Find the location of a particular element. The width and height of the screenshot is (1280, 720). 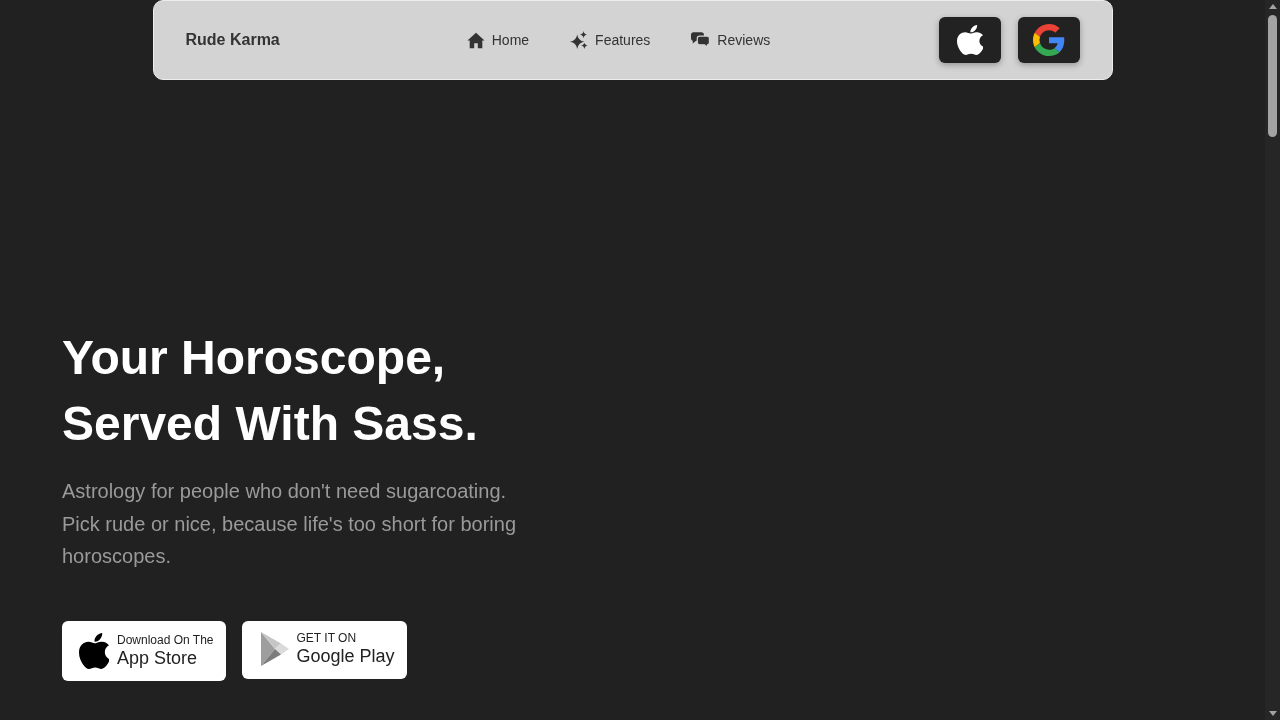

hero-subtitle: Astrology for people who don't need sugarcoating. Pick rude or nice, because life's too short for boring horoscopes. is located at coordinates (290, 524).